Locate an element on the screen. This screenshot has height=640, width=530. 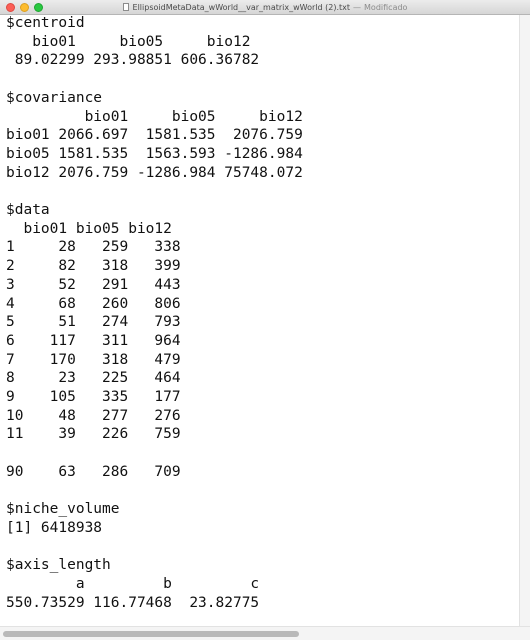
text-line: 9 105 335 177 is located at coordinates (93, 397).